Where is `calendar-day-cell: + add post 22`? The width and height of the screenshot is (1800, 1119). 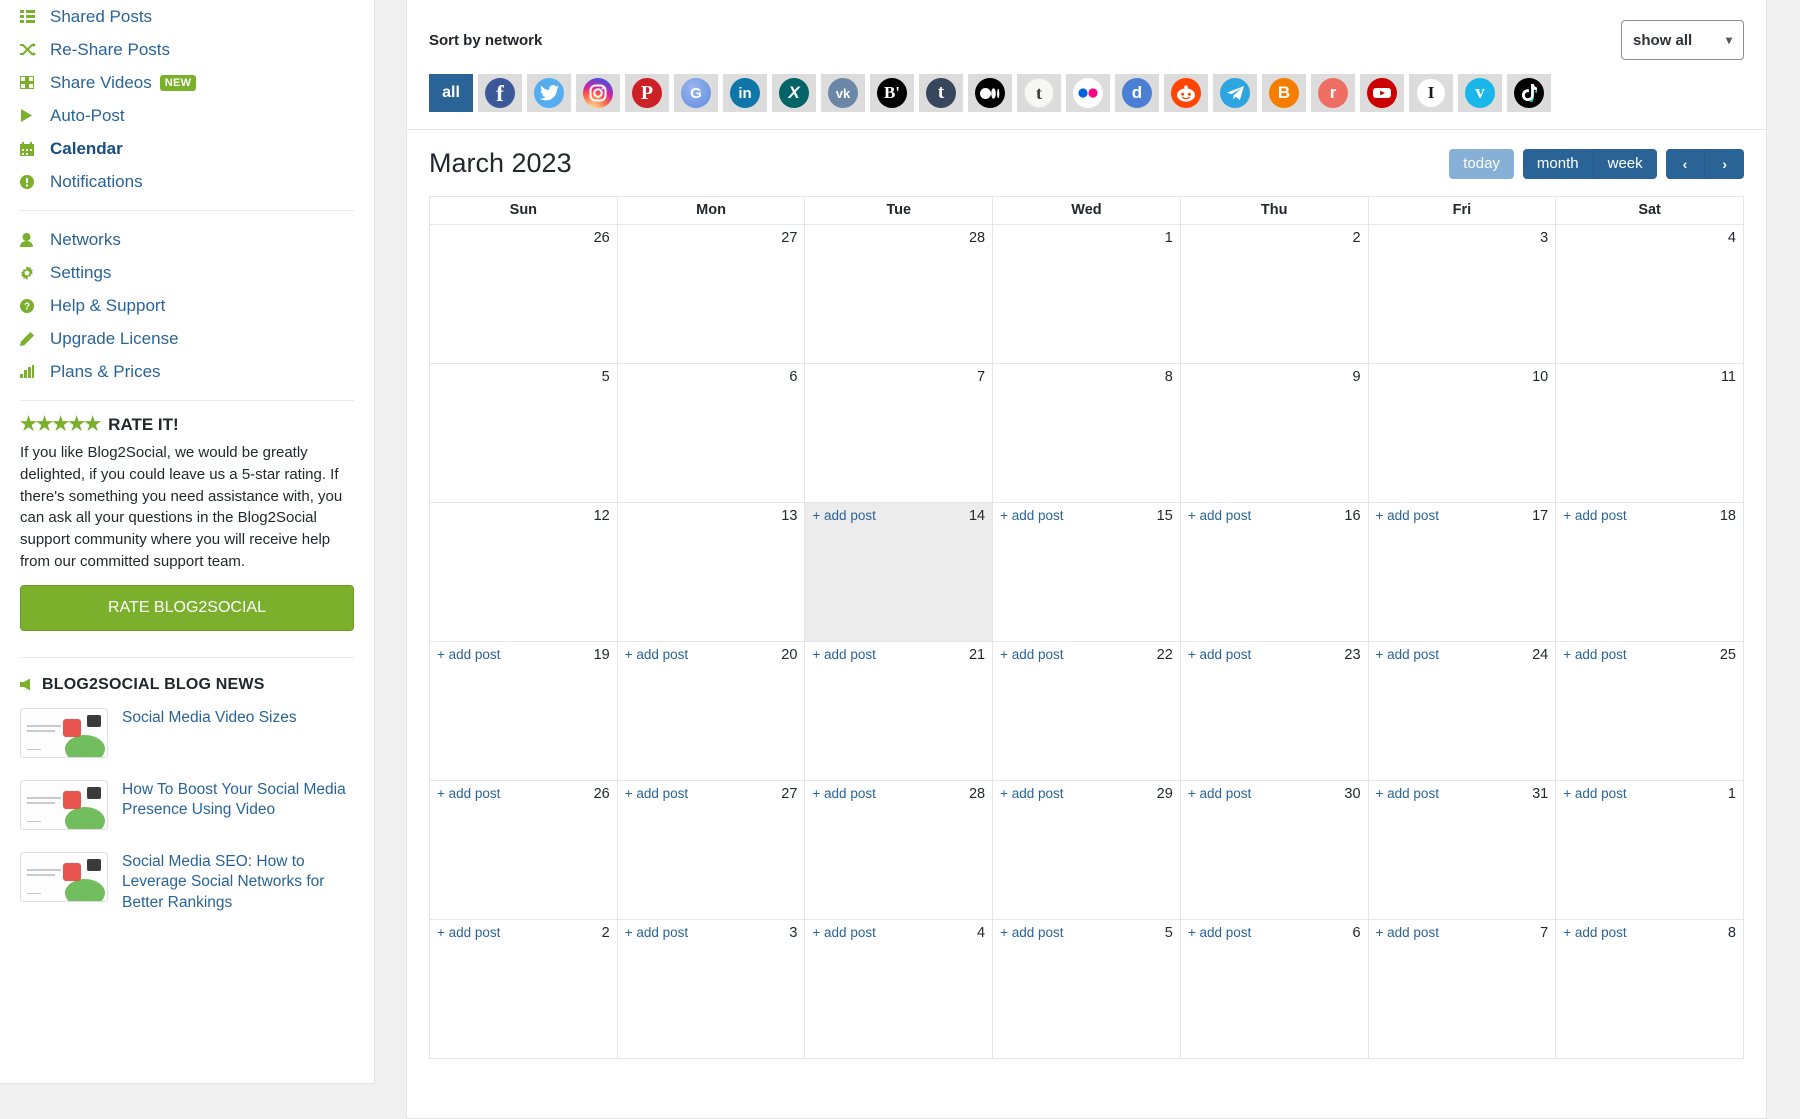
calendar-day-cell: + add post 22 is located at coordinates (1086, 711).